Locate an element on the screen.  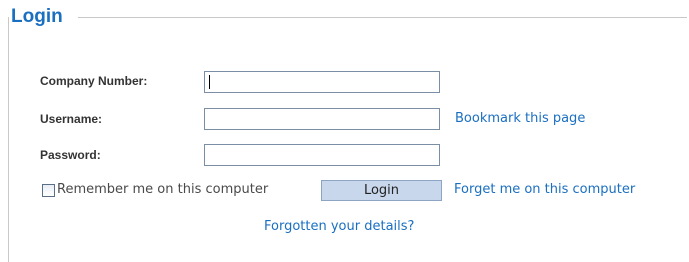
password-field is located at coordinates (322, 155).